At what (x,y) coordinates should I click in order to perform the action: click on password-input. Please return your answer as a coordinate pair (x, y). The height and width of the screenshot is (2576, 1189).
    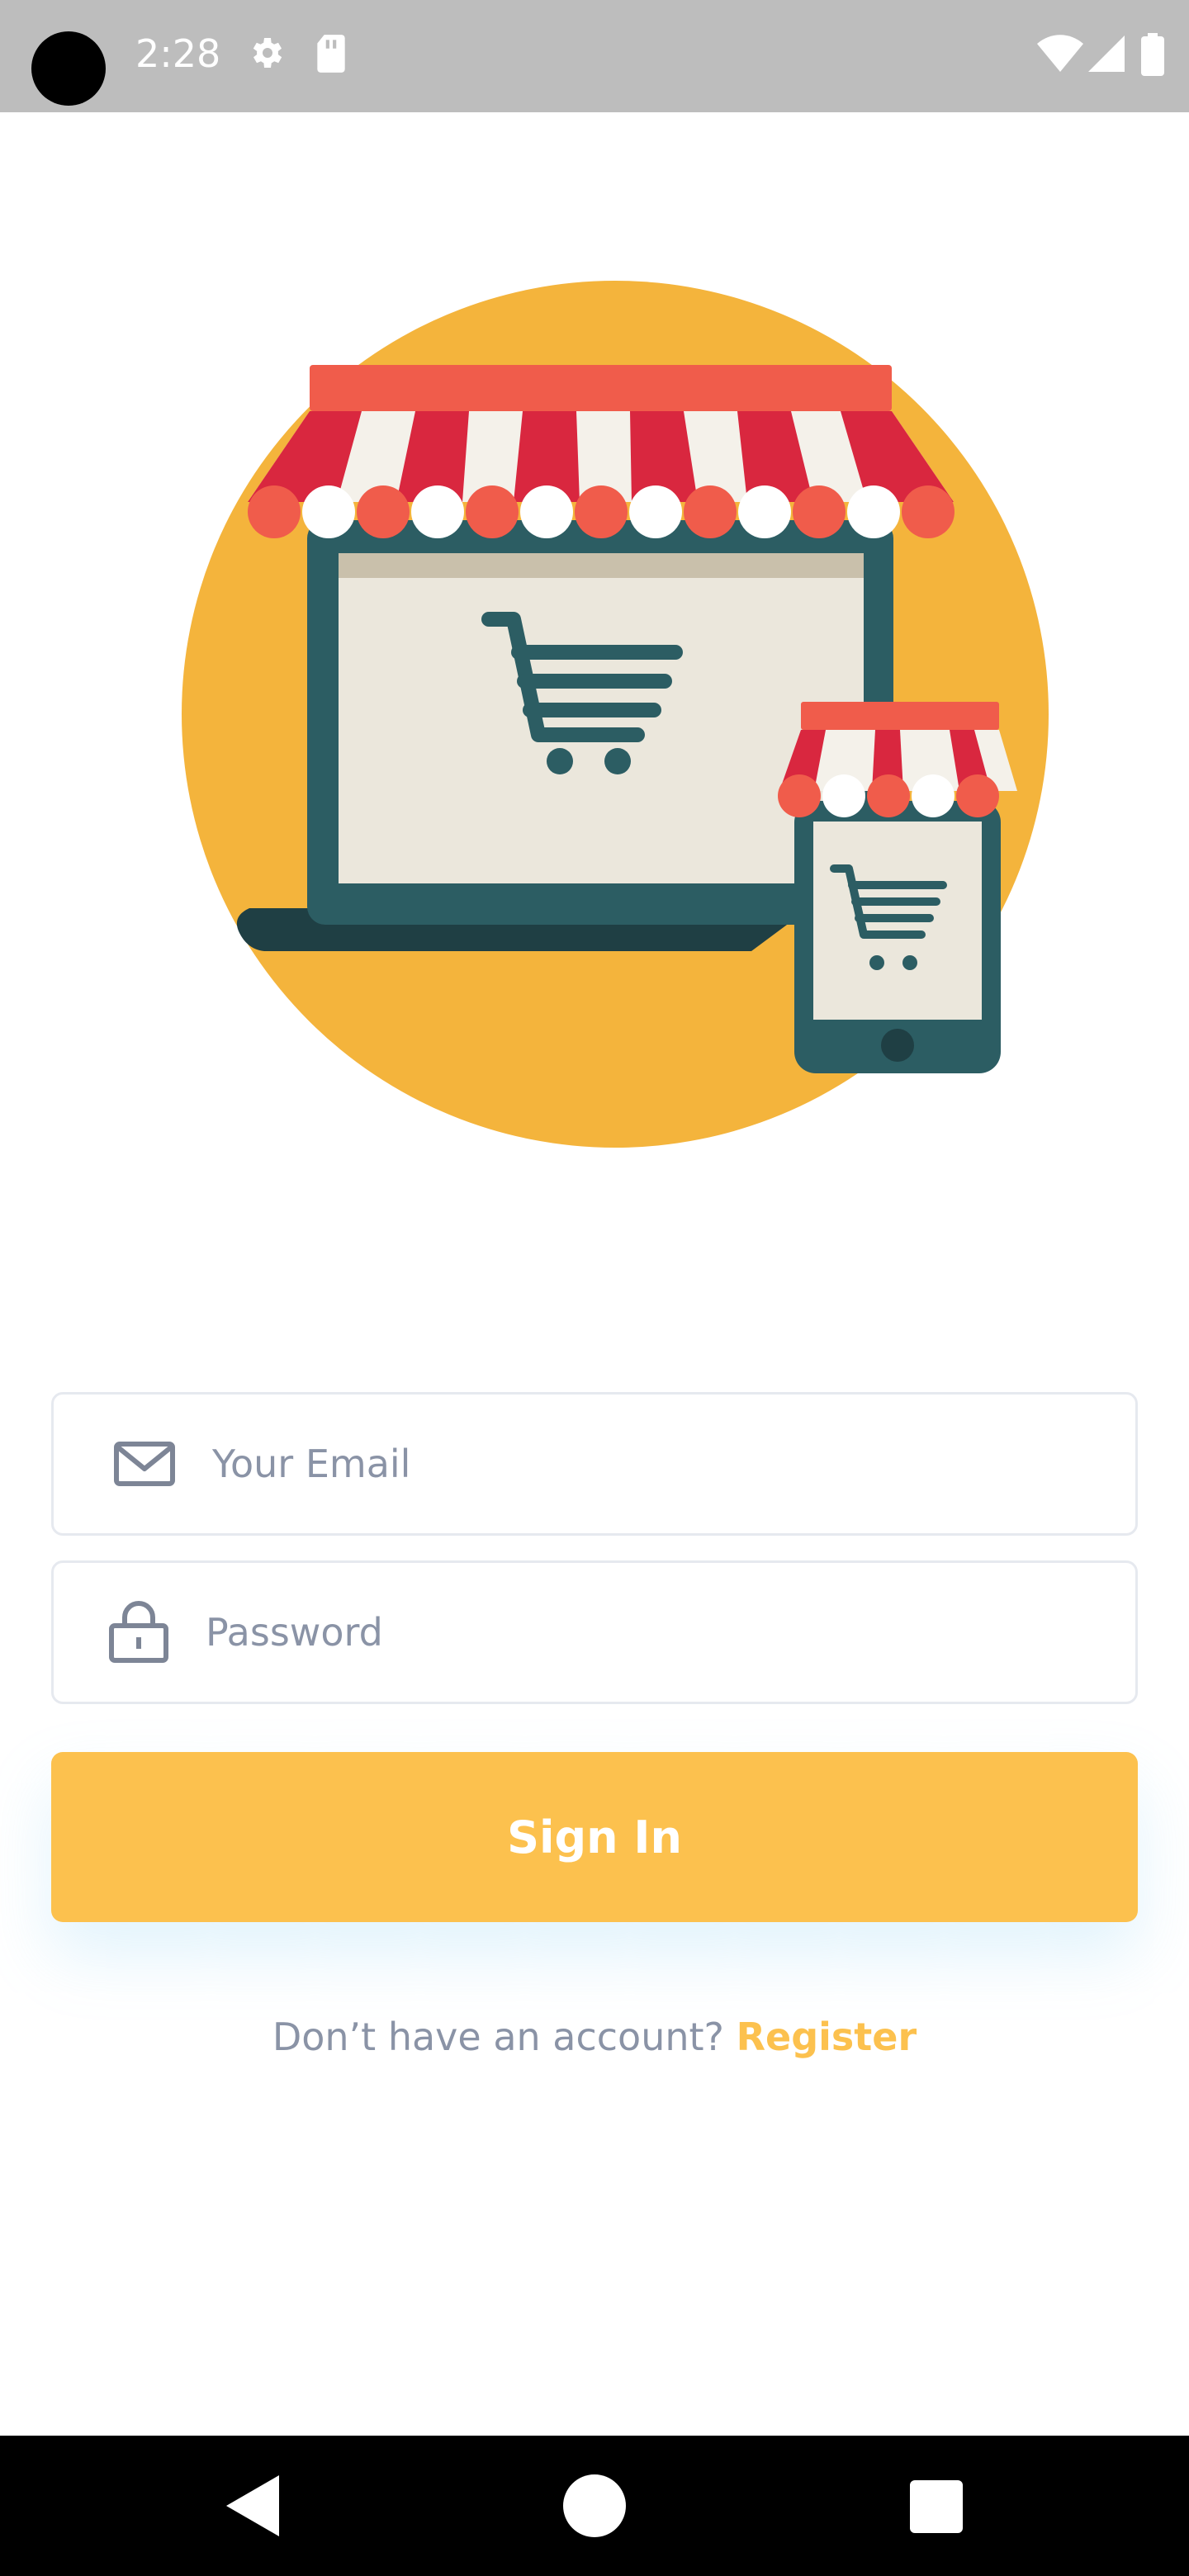
    Looking at the image, I should click on (658, 1632).